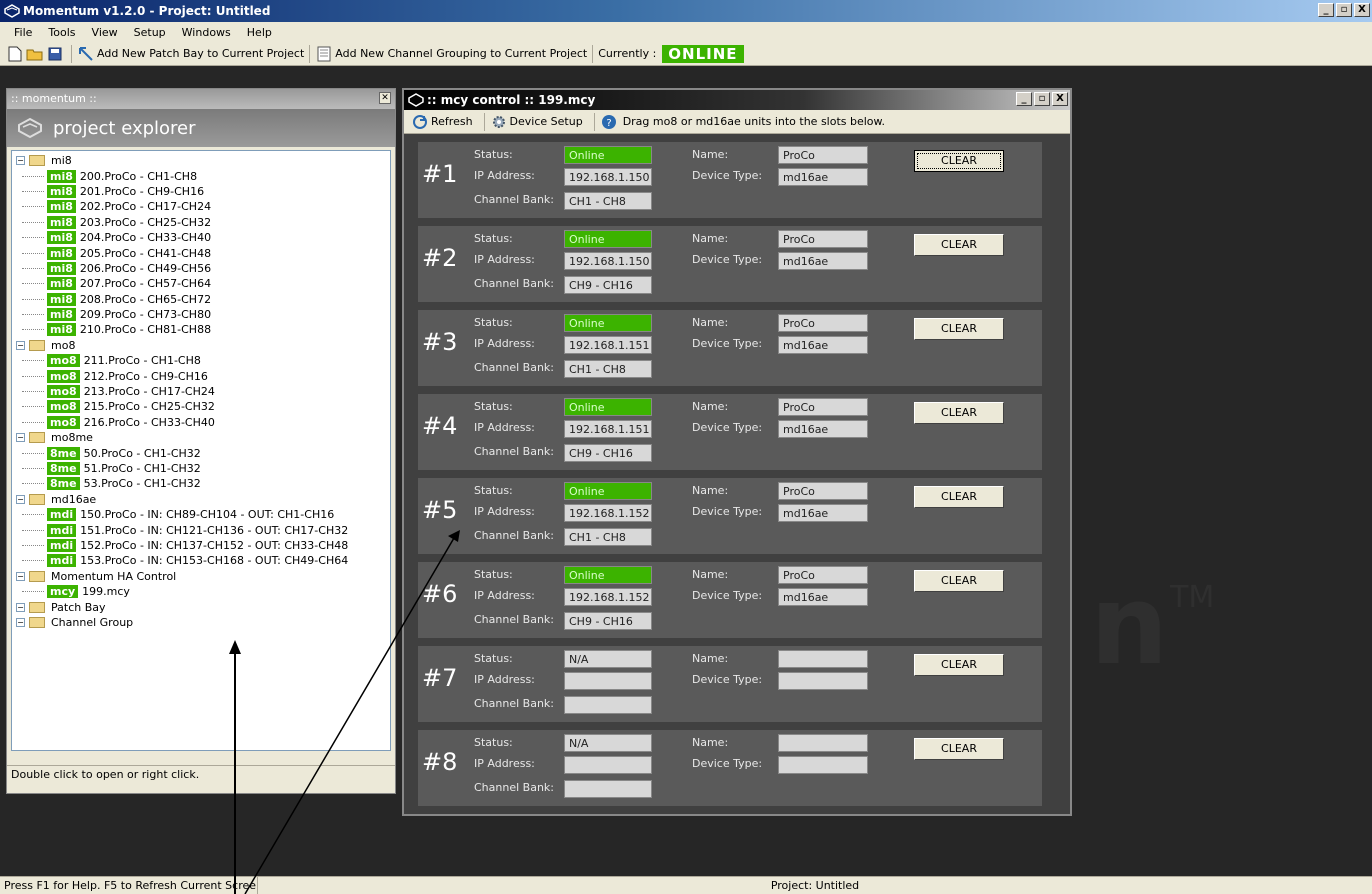 Image resolution: width=1372 pixels, height=894 pixels. Describe the element at coordinates (201, 222) in the screenshot. I see `tree-item: mi8 203.ProCo - CH25-CH32` at that location.